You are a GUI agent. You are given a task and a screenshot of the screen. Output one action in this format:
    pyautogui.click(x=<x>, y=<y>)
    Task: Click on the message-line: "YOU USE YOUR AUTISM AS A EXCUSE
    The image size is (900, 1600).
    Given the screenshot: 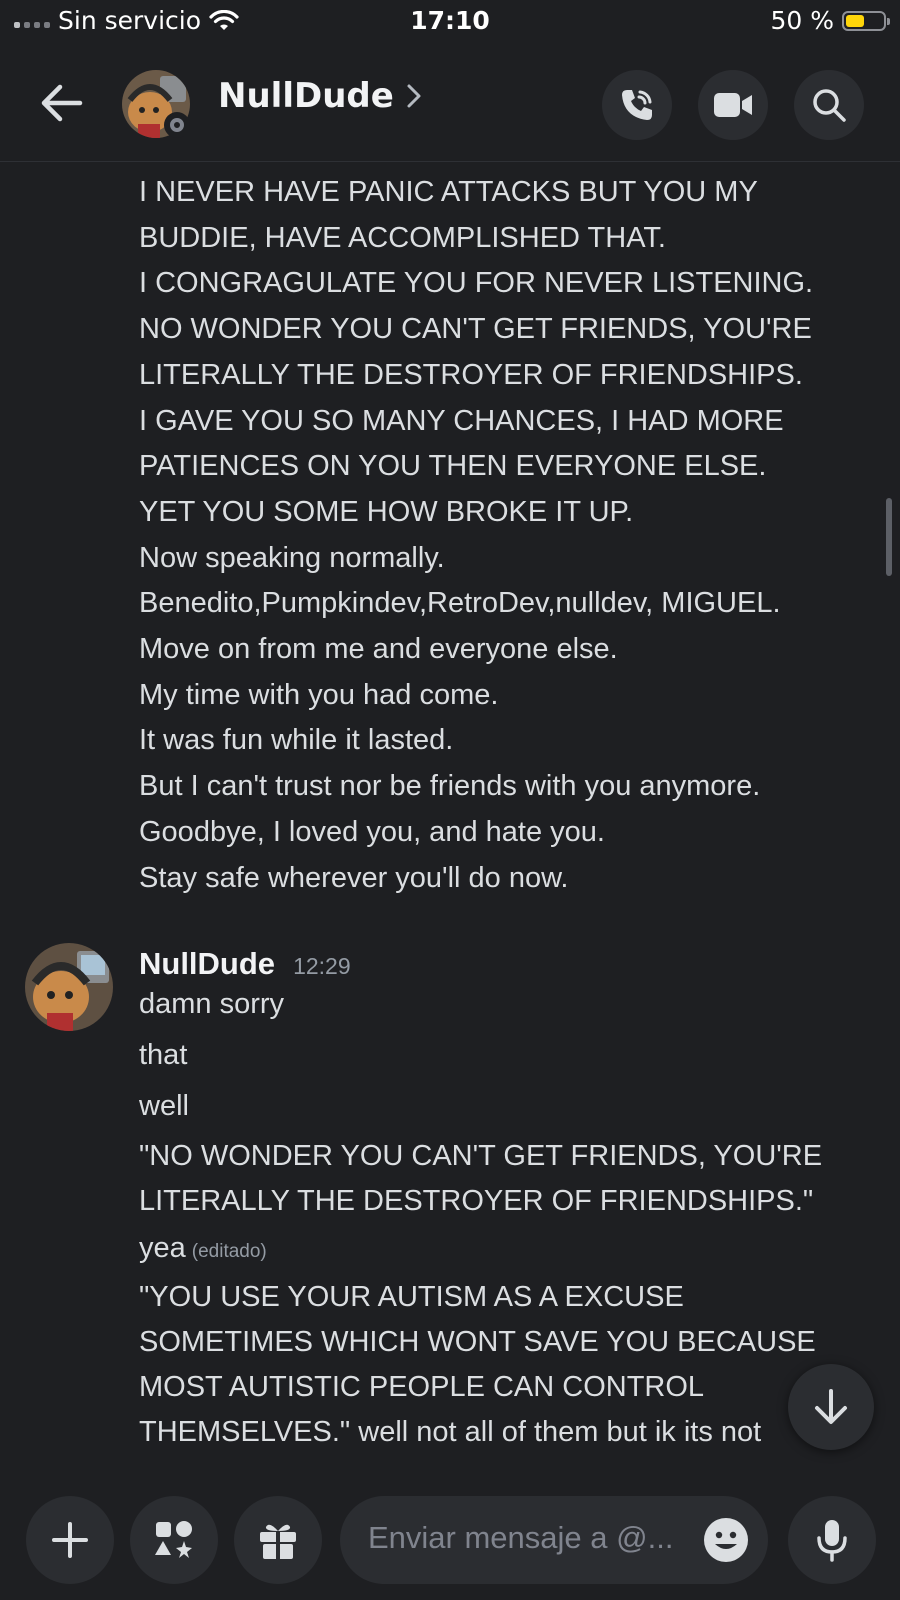 What is the action you would take?
    pyautogui.click(x=411, y=1297)
    